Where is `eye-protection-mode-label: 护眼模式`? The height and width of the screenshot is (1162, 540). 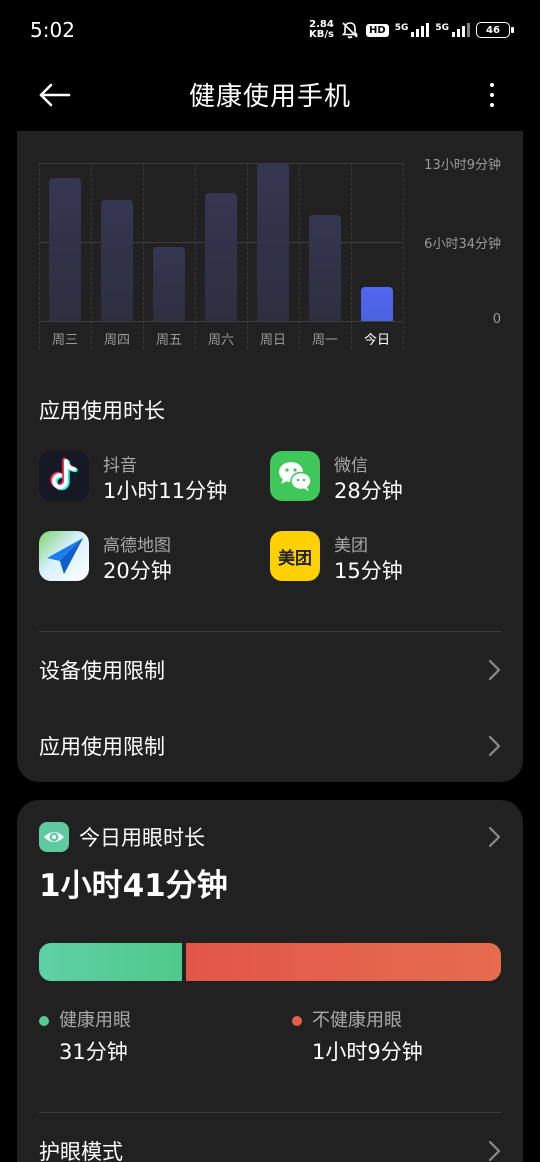 eye-protection-mode-label: 护眼模式 is located at coordinates (81, 1151).